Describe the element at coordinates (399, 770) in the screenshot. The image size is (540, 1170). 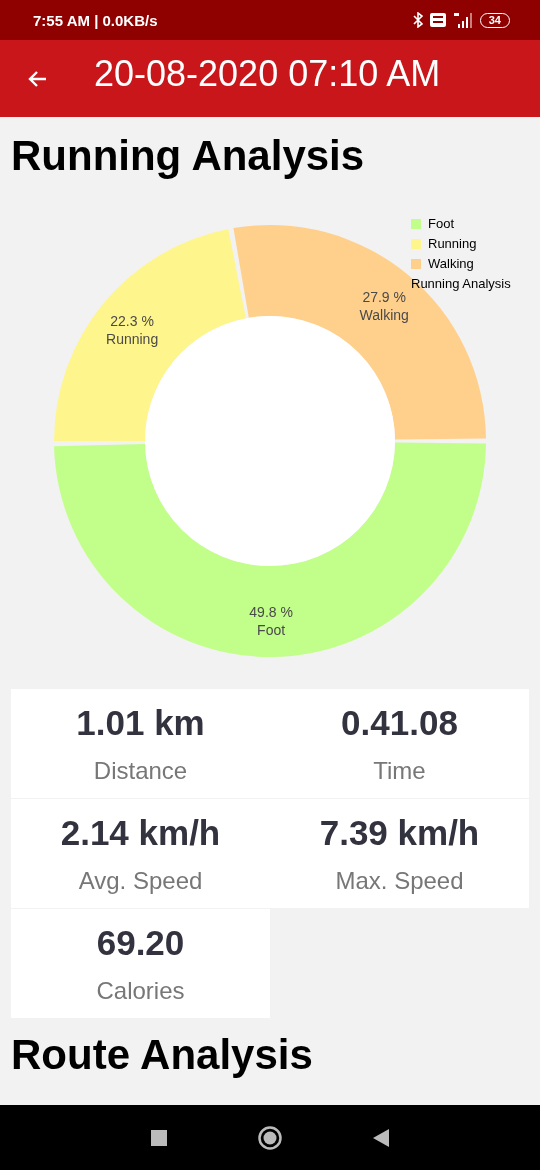
I see `stat-label: Time` at that location.